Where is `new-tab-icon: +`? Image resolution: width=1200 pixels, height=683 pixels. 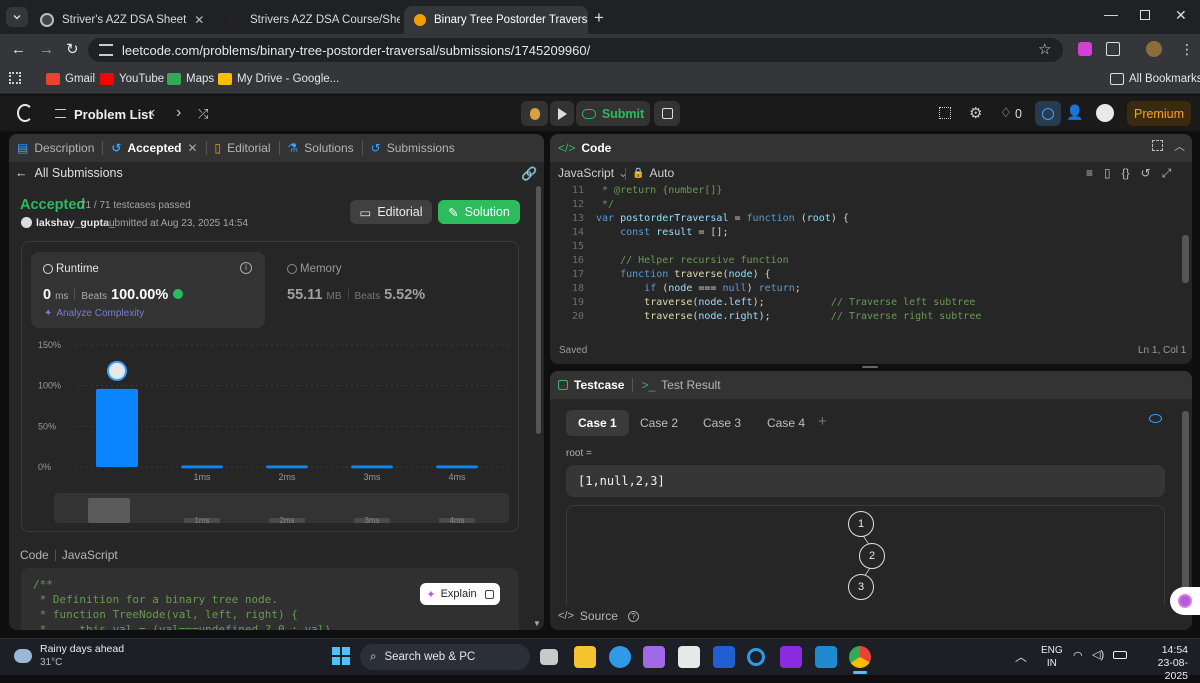 new-tab-icon: + is located at coordinates (599, 18).